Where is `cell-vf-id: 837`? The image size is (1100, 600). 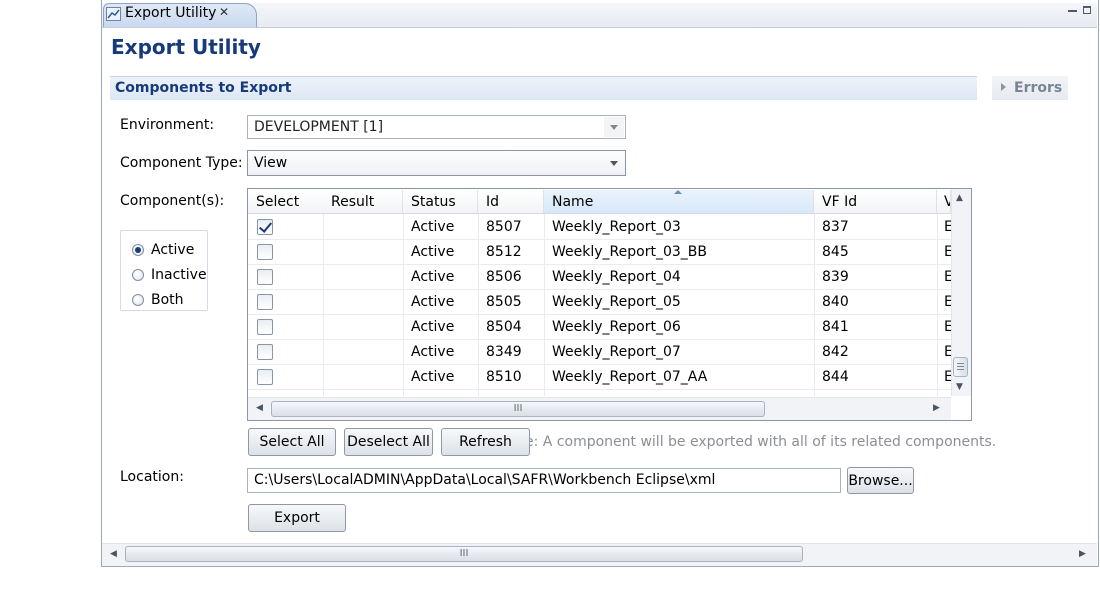
cell-vf-id: 837 is located at coordinates (835, 227).